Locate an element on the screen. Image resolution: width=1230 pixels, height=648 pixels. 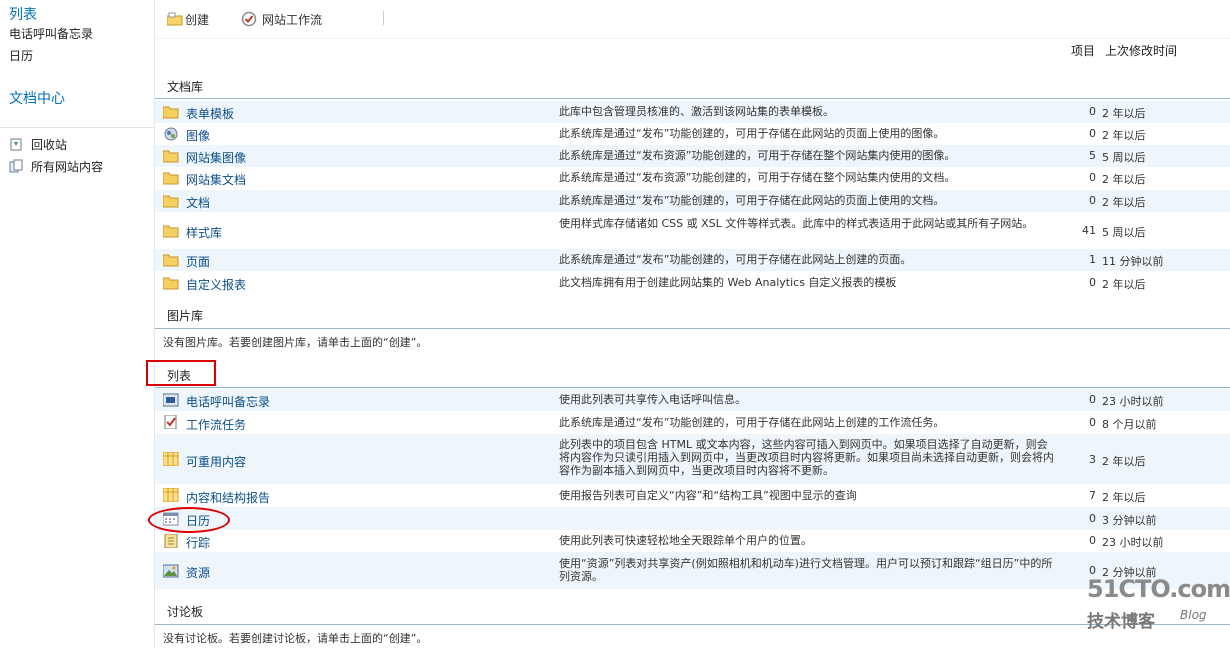
watermark-site: 51CTO.com is located at coordinates (1158, 589).